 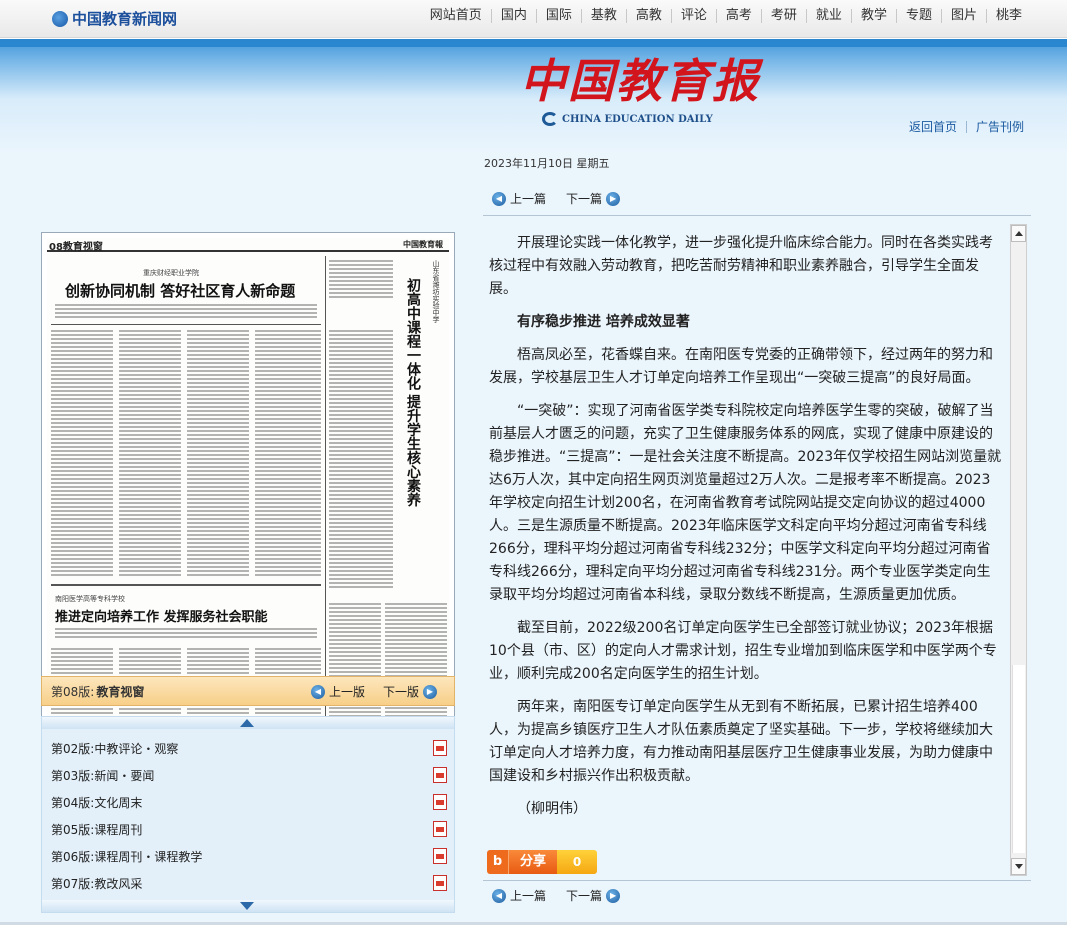 I want to click on nav-item: 桃李, so click(x=1008, y=16).